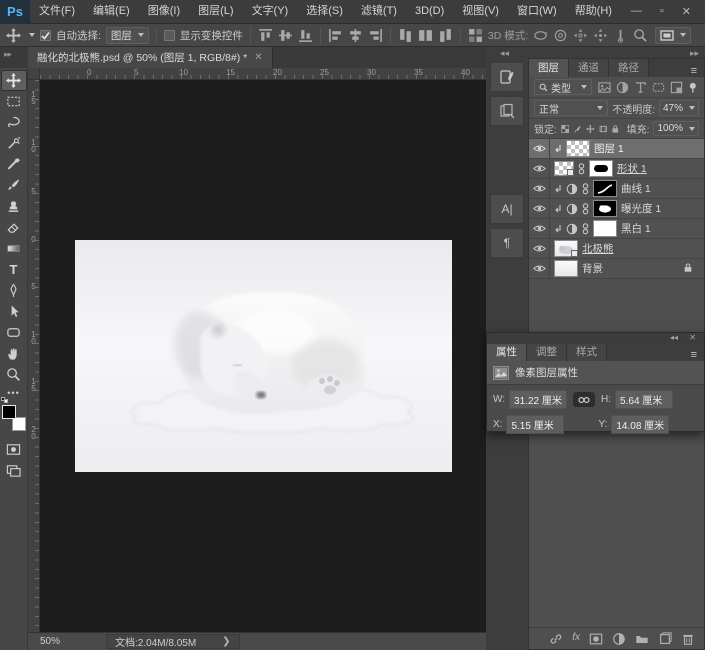  I want to click on filter-pin-icon, so click(693, 87).